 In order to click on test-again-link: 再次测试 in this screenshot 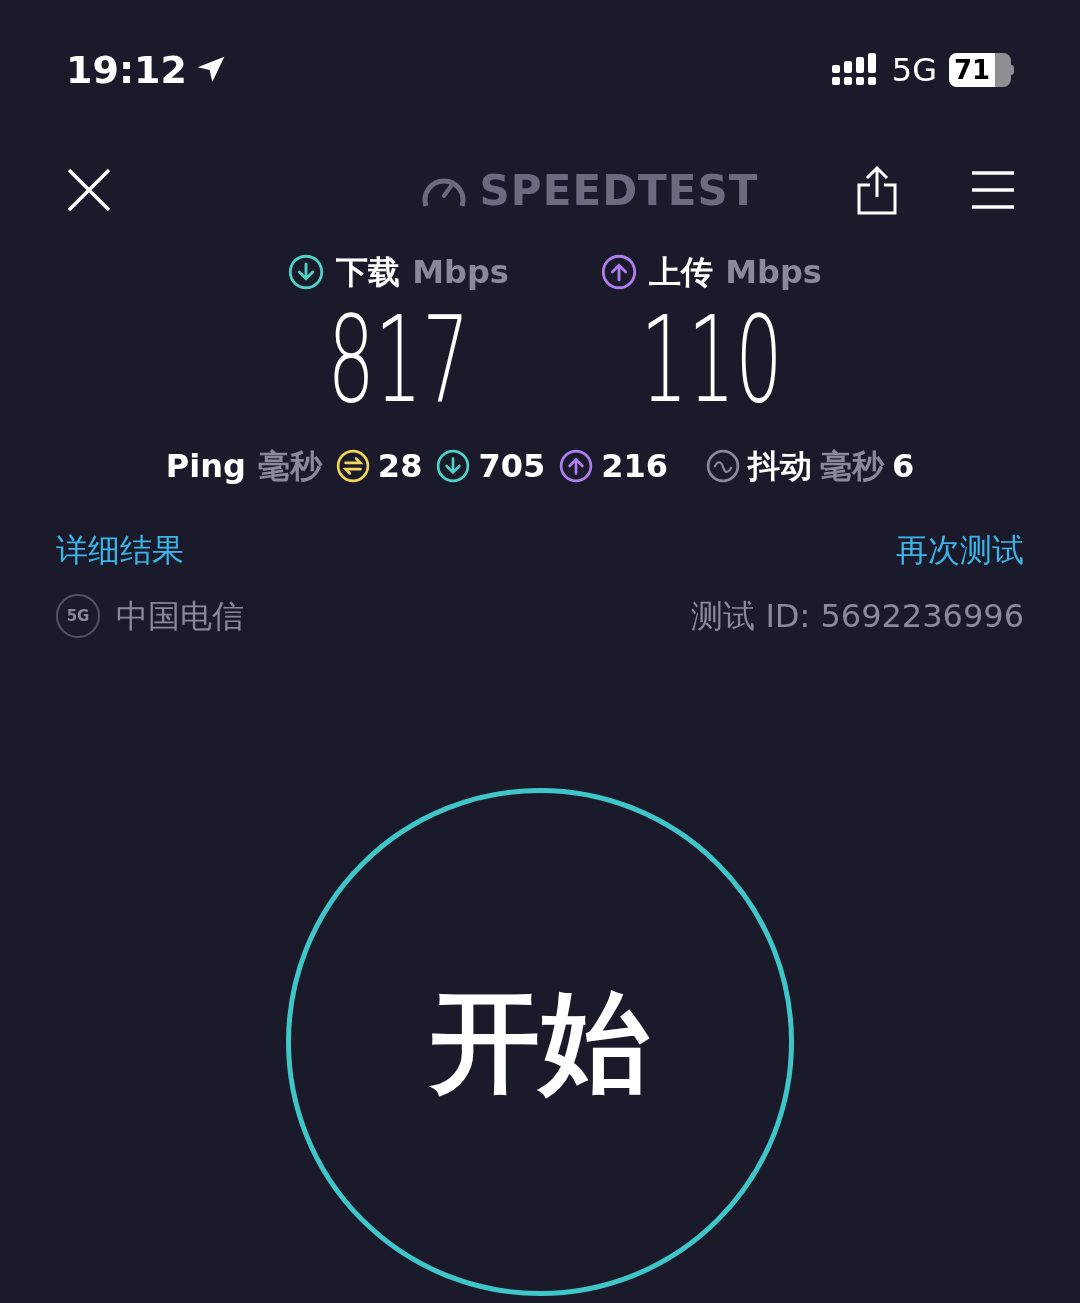, I will do `click(960, 550)`.